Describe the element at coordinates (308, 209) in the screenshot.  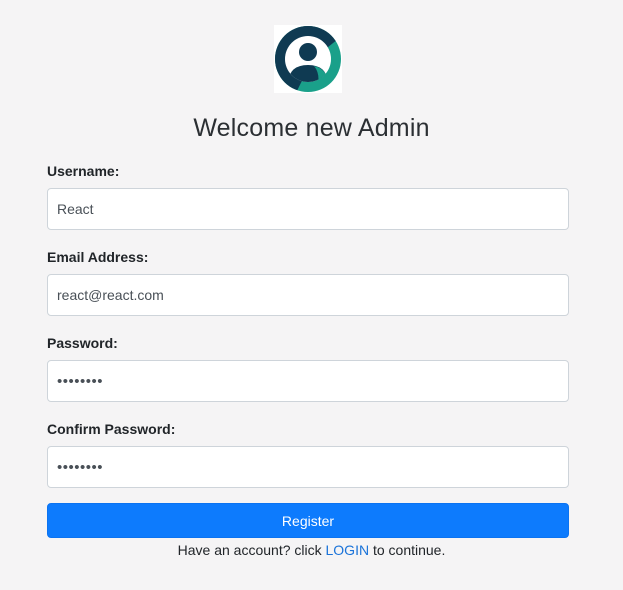
I see `username-input` at that location.